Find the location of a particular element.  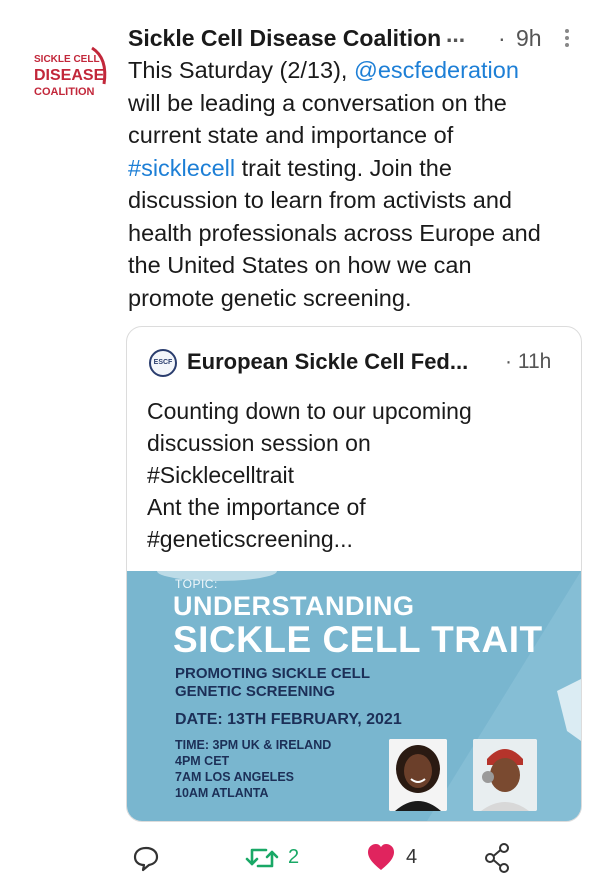

banner-time-line: 4PM CET is located at coordinates (202, 761).